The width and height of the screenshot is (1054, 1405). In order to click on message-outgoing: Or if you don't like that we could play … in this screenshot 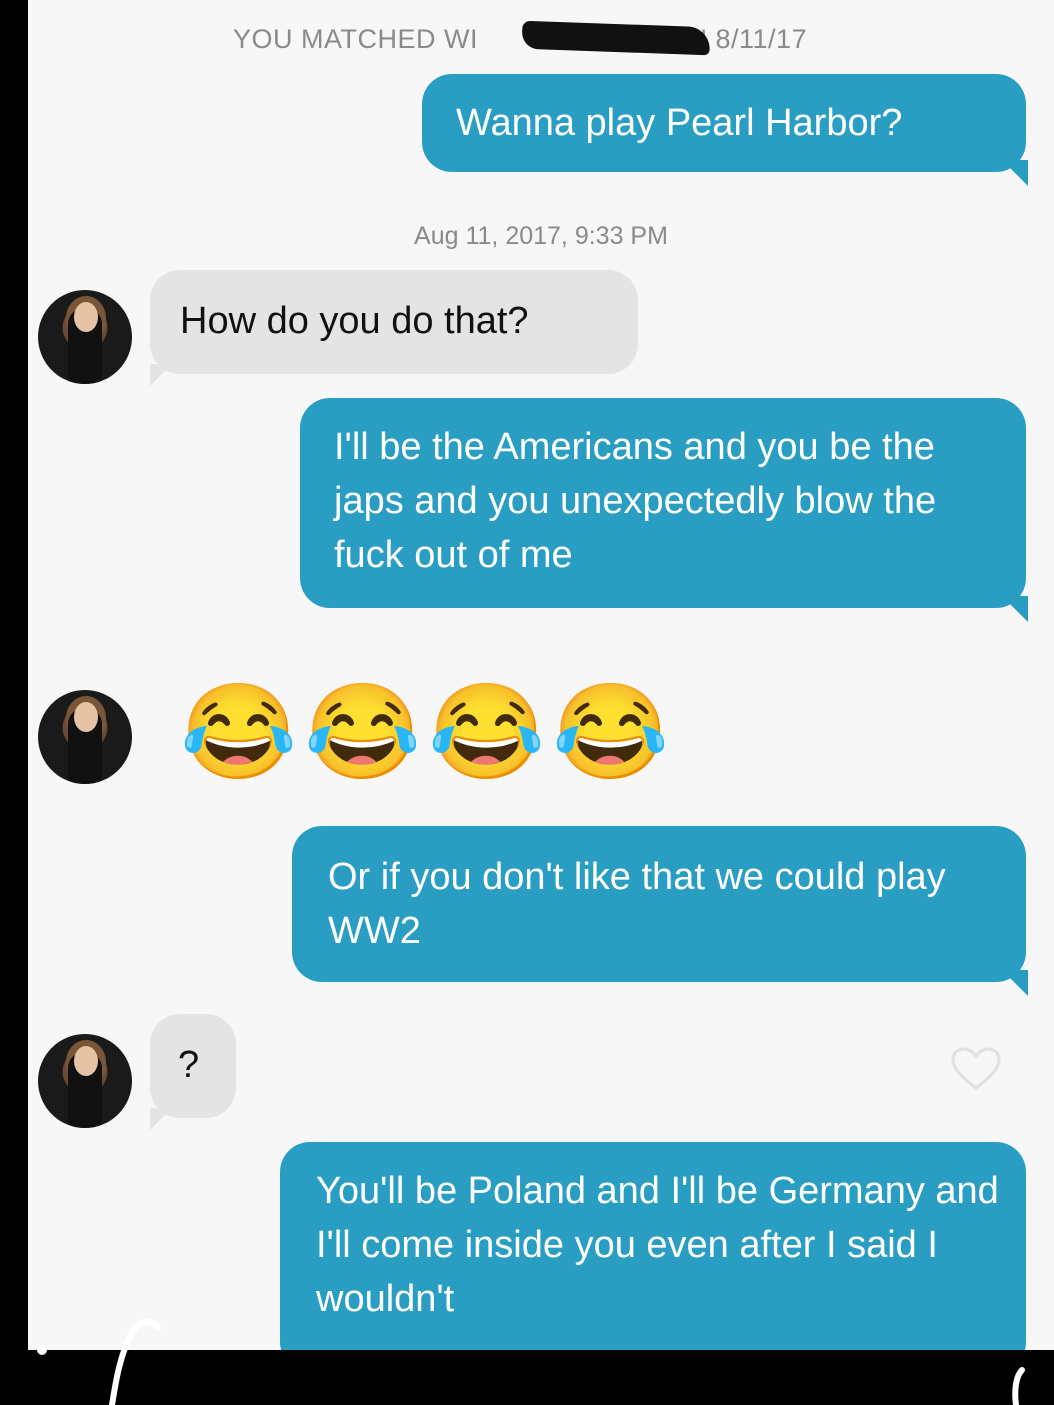, I will do `click(659, 904)`.